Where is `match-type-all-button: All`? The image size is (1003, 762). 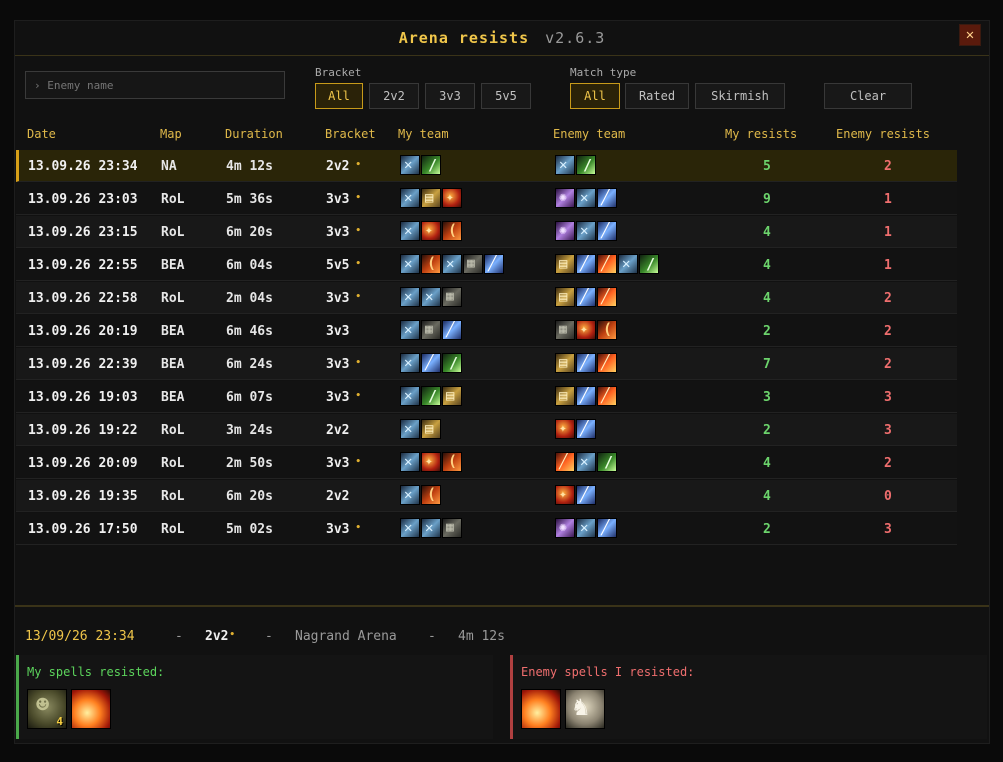
match-type-all-button: All is located at coordinates (595, 96).